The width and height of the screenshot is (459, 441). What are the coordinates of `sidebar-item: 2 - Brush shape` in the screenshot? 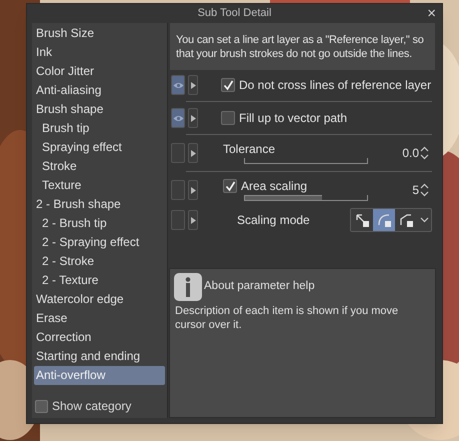 It's located at (99, 204).